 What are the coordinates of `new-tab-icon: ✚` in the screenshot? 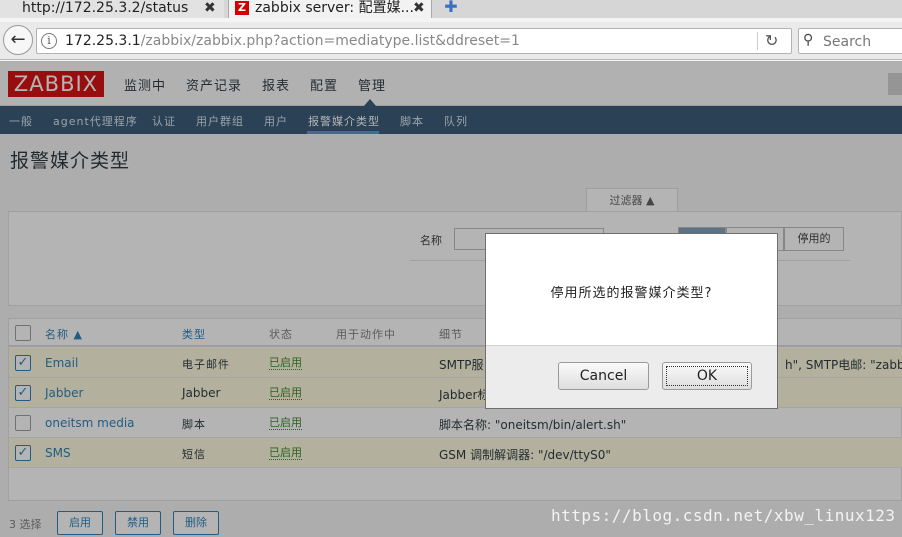 It's located at (451, 8).